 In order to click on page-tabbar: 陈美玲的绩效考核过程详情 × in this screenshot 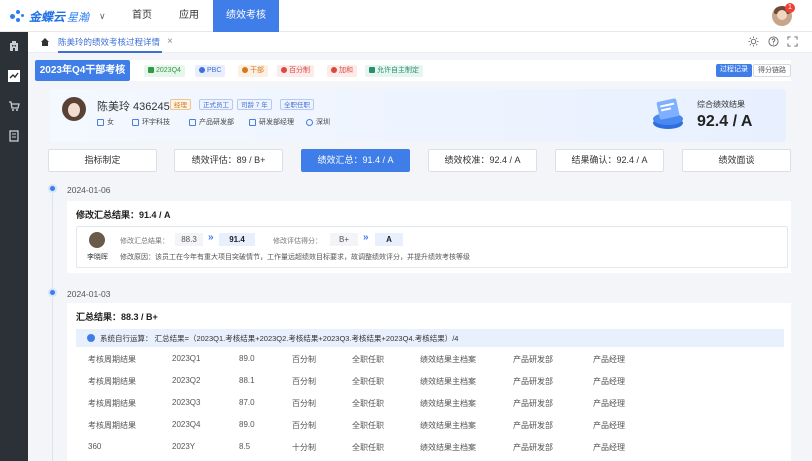, I will do `click(420, 42)`.